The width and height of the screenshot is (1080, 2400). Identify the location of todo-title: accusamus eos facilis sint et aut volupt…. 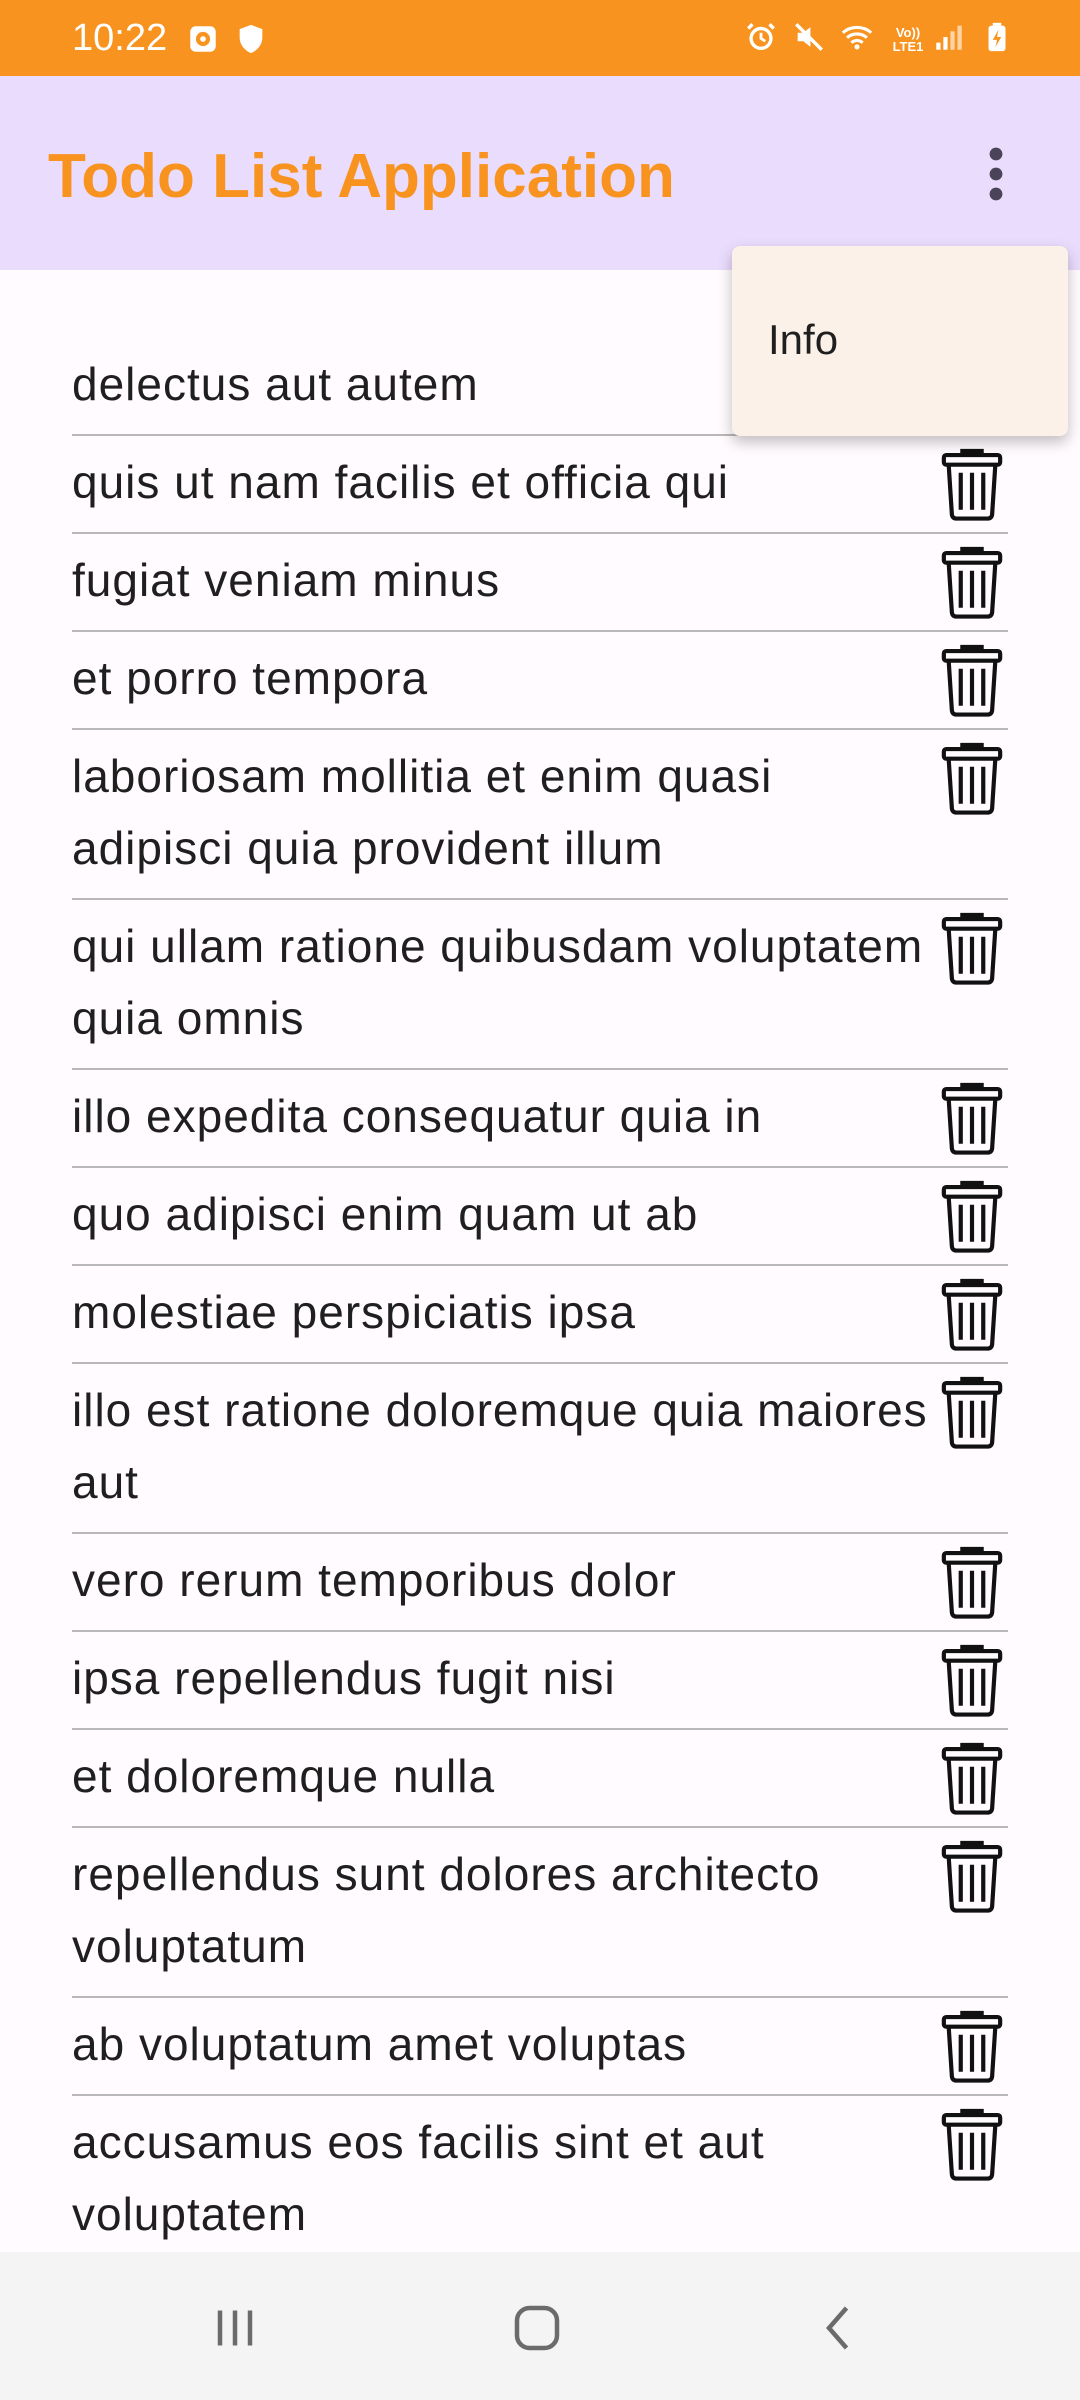
(418, 2178).